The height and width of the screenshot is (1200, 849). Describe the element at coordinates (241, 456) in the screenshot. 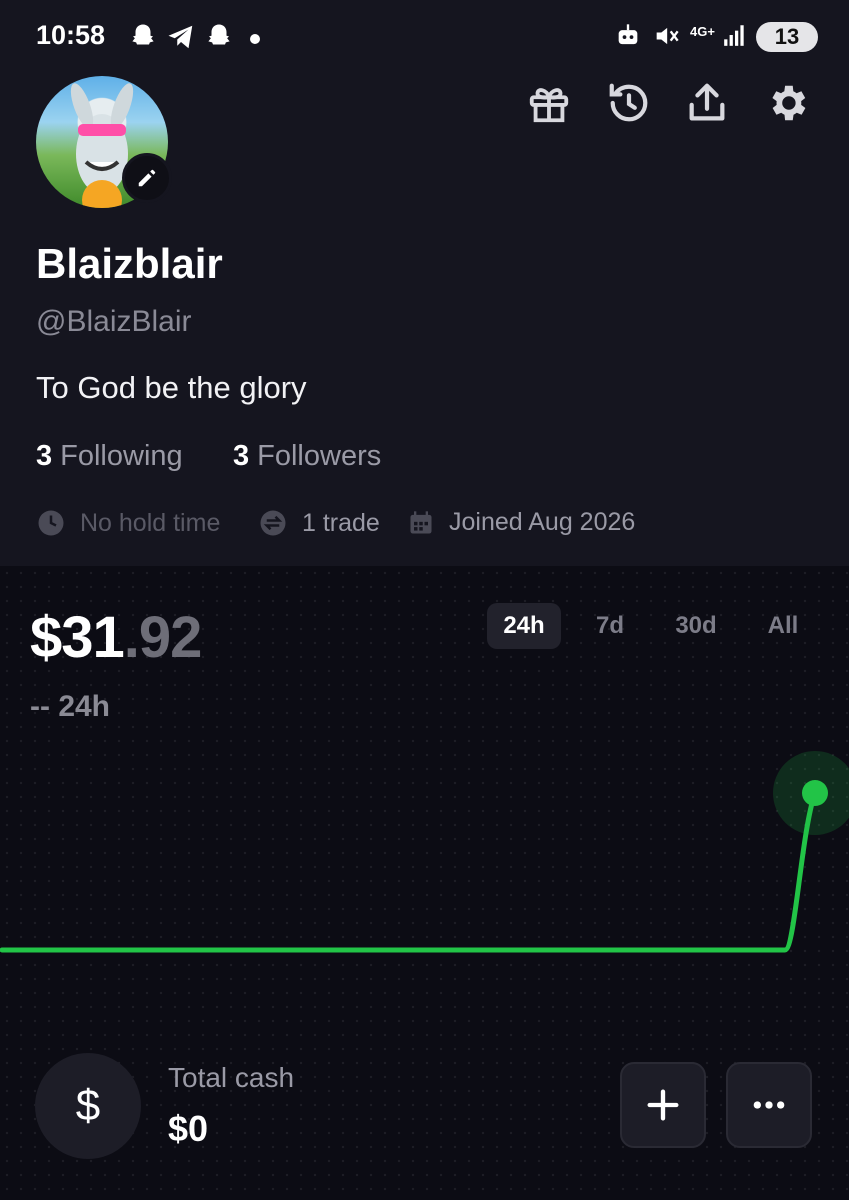

I see `followers-count: 3` at that location.